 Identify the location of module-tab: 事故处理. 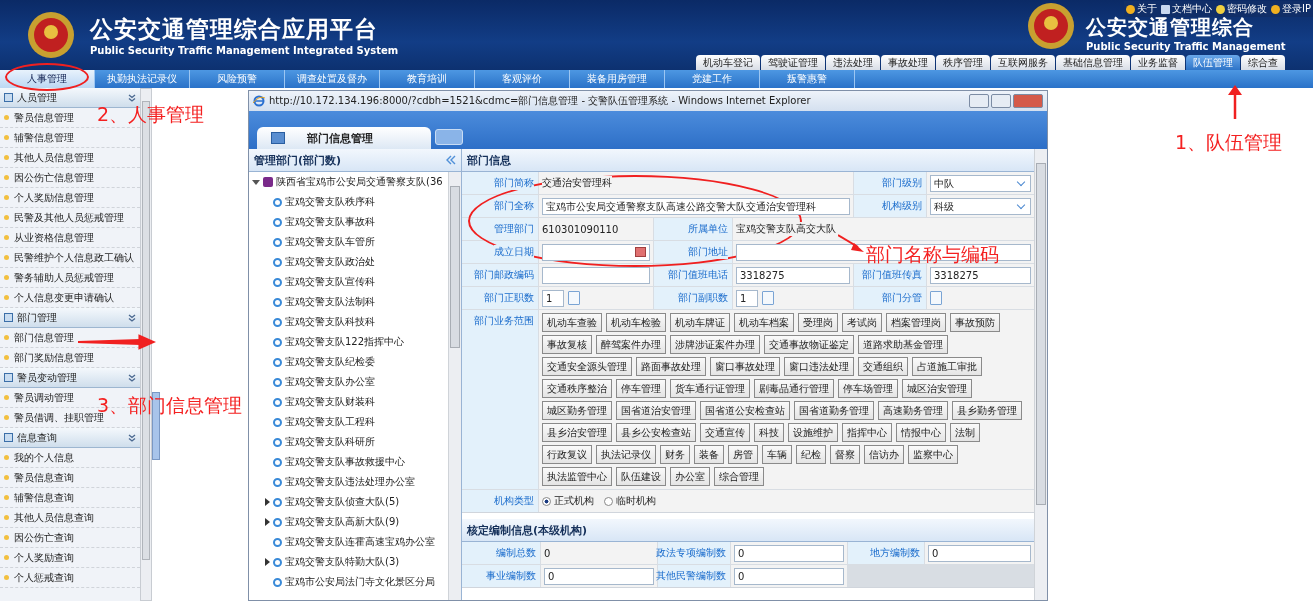
(908, 62).